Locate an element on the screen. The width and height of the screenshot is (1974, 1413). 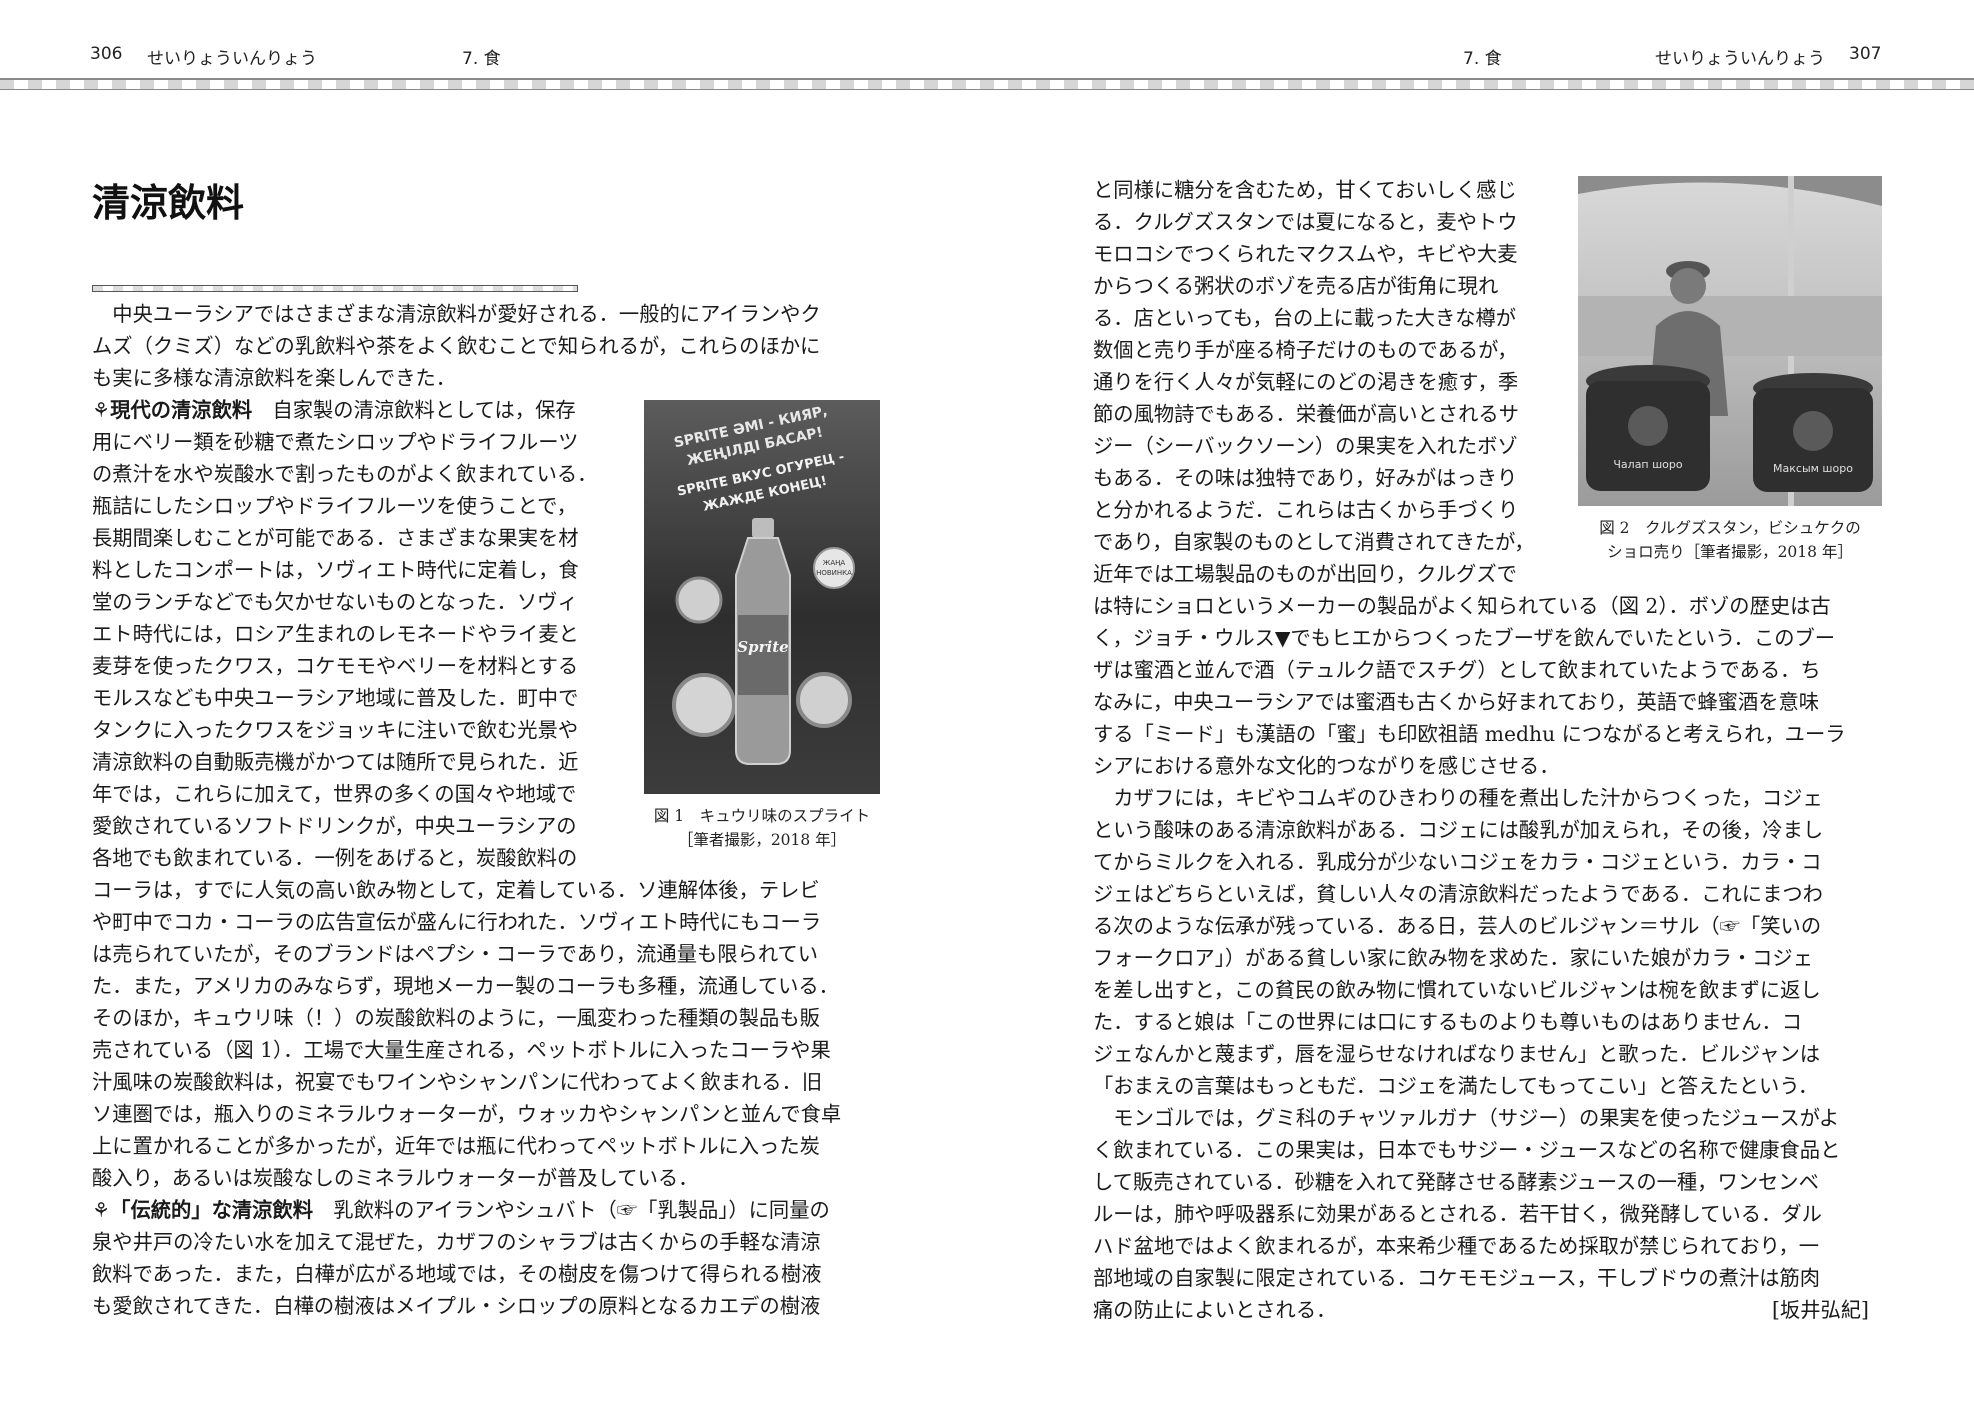
body-line: ザは蜜酒と並んで酒（テュルク語でスチグ）として飲まれていたようである．ち is located at coordinates (1457, 670).